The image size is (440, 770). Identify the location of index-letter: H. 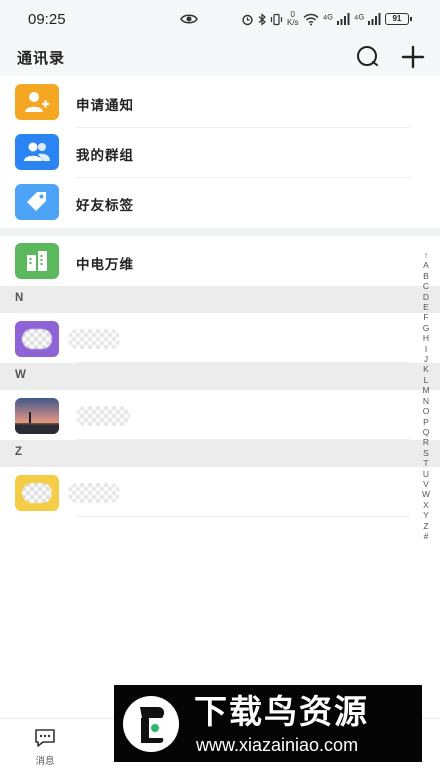
(426, 338).